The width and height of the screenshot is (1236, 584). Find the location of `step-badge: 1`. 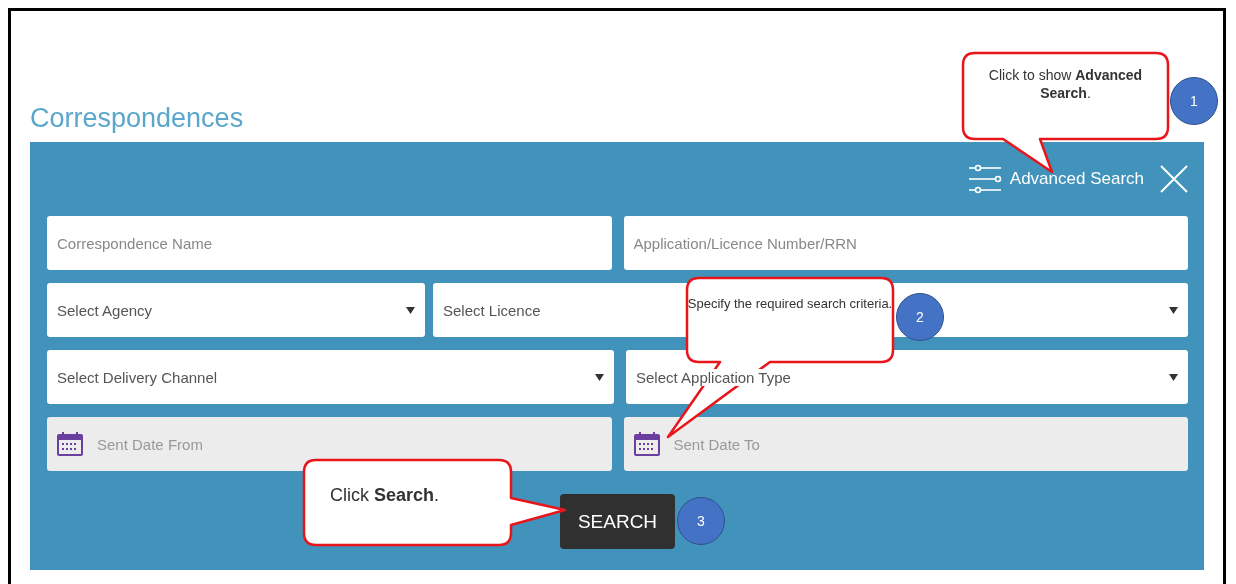

step-badge: 1 is located at coordinates (1194, 101).